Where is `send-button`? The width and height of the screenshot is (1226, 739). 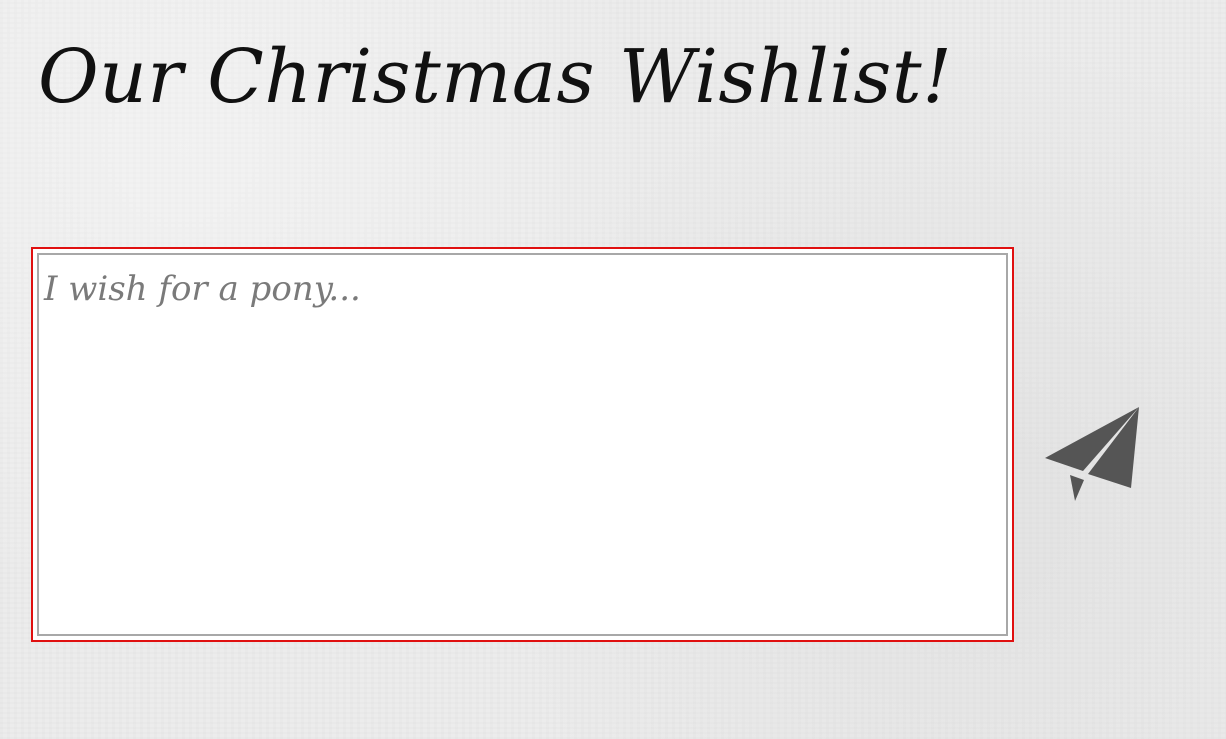 send-button is located at coordinates (1093, 454).